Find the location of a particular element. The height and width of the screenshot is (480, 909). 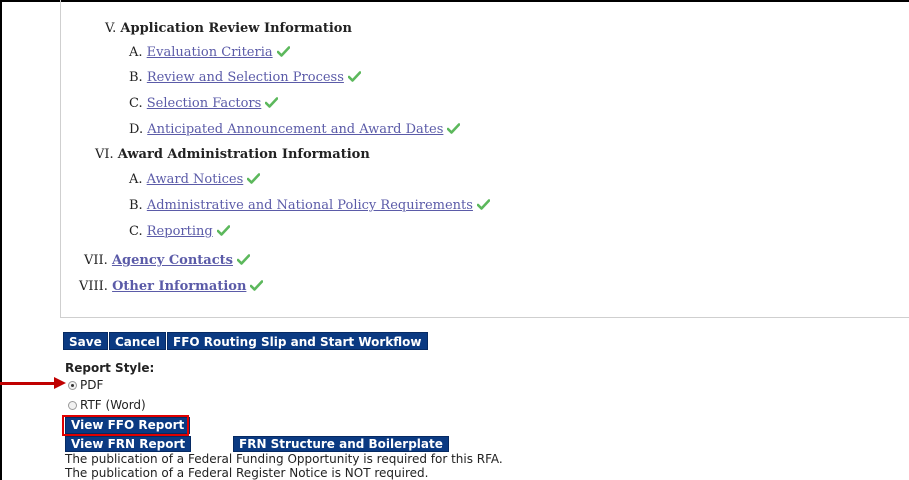

frame-left-border is located at coordinates (1, 240).